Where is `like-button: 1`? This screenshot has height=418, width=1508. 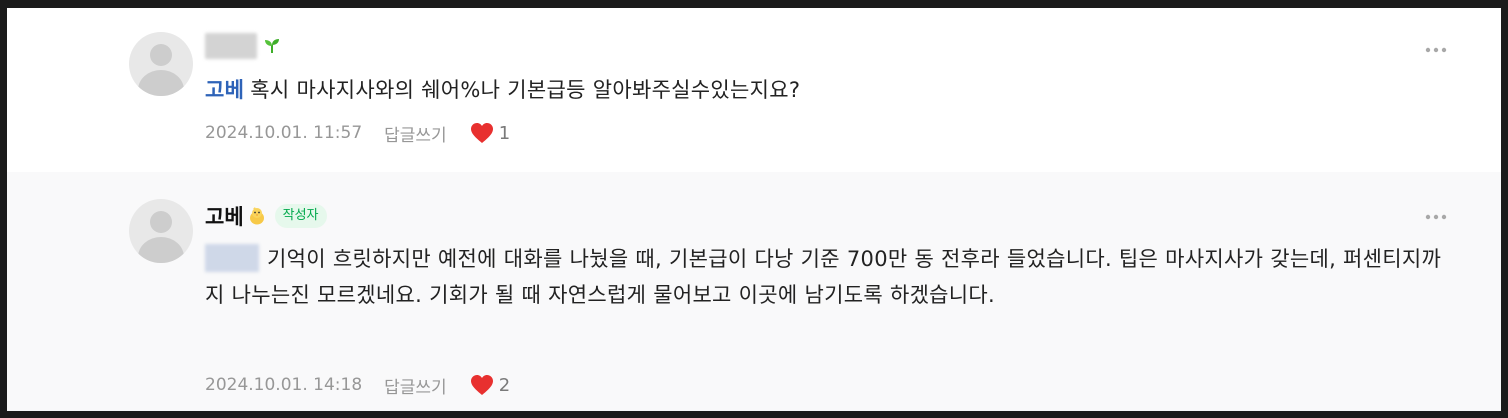 like-button: 1 is located at coordinates (489, 133).